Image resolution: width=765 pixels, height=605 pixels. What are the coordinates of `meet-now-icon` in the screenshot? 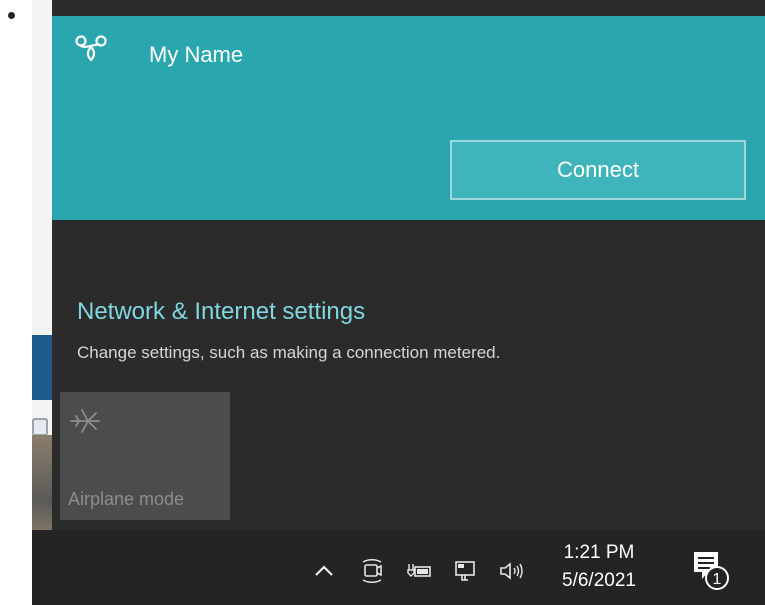 It's located at (372, 571).